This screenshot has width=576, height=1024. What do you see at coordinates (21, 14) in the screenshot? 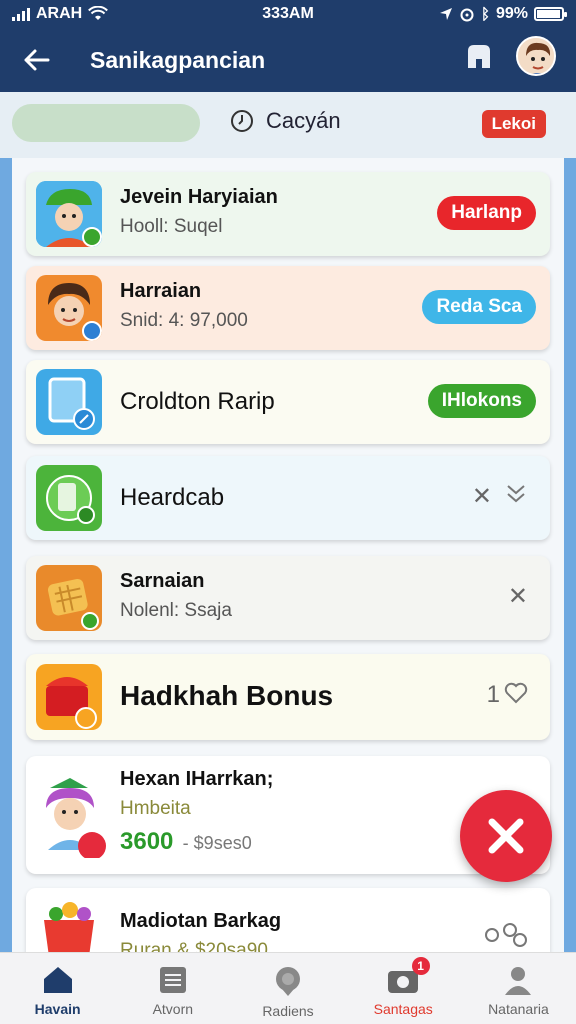
I see `signal-icon` at bounding box center [21, 14].